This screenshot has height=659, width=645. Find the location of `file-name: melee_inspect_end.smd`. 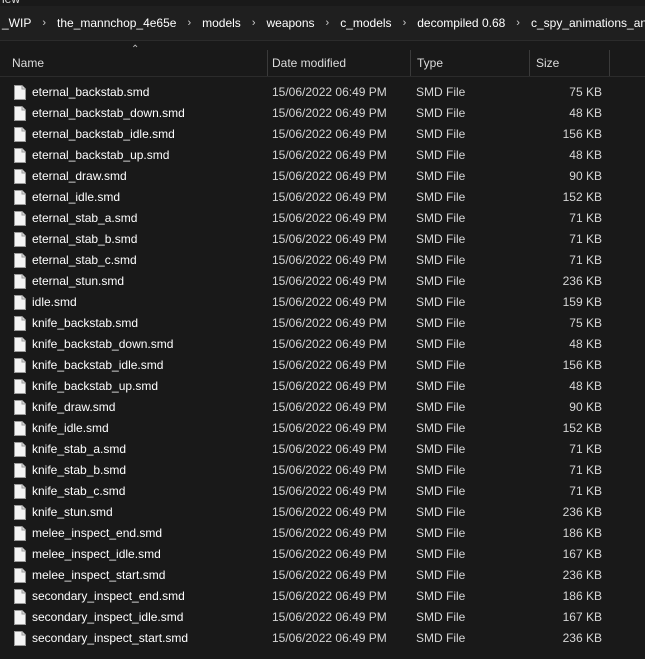

file-name: melee_inspect_end.smd is located at coordinates (97, 533).